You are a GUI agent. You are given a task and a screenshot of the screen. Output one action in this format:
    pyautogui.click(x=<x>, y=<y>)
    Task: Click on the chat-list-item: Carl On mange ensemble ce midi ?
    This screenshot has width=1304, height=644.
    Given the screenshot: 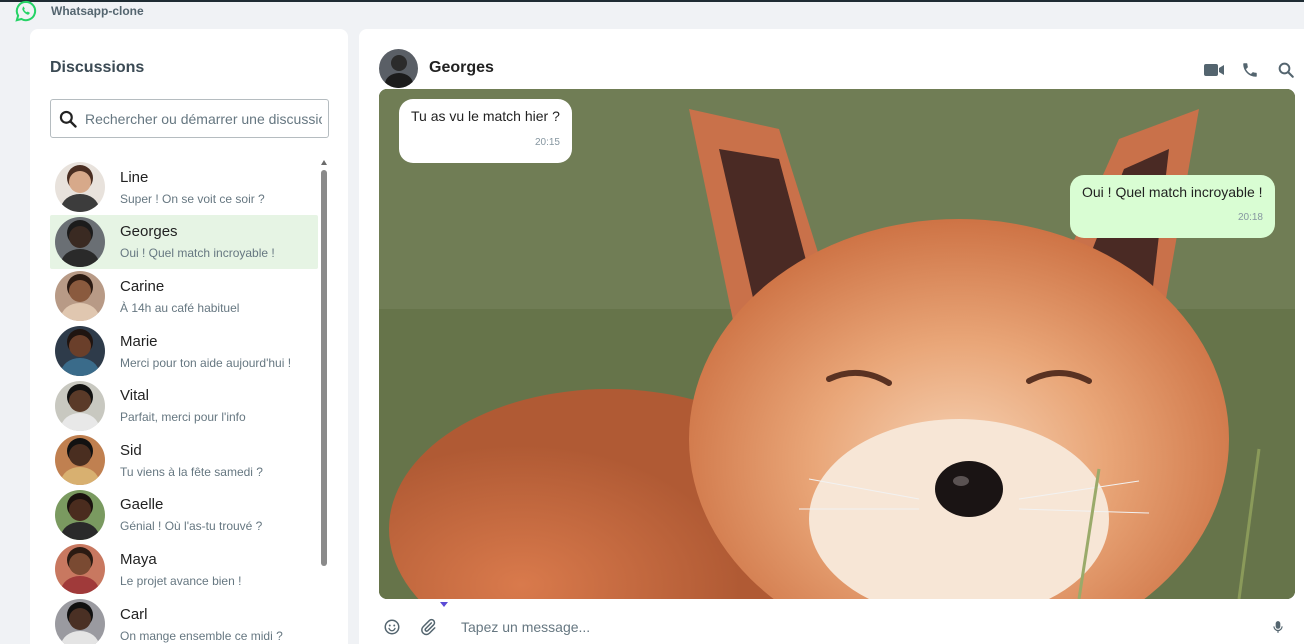 What is the action you would take?
    pyautogui.click(x=184, y=620)
    